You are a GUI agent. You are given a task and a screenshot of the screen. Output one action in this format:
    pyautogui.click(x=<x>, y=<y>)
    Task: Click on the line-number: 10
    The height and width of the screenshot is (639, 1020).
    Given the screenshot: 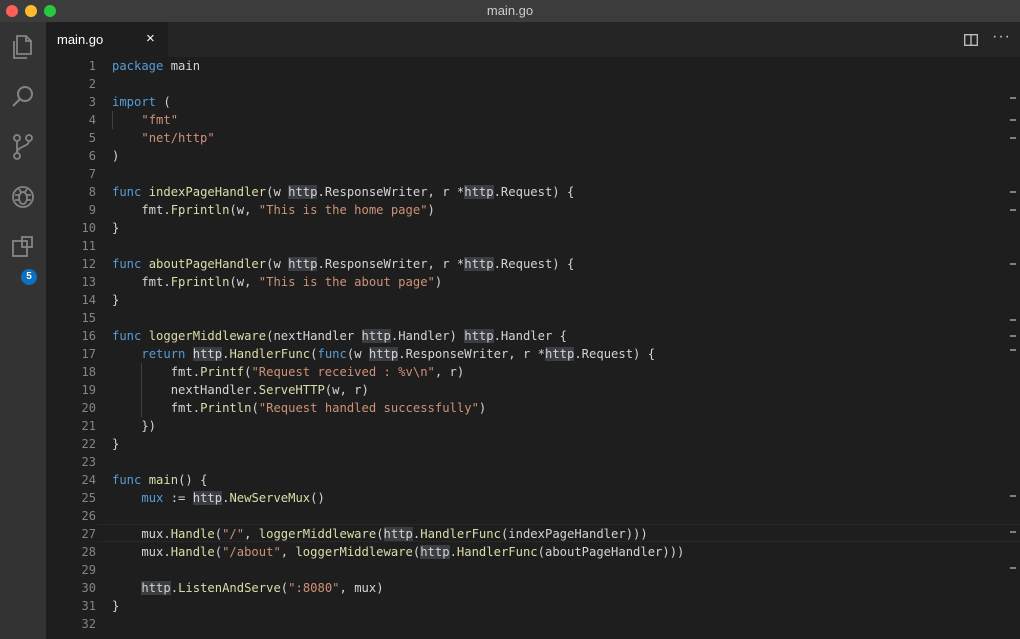 What is the action you would take?
    pyautogui.click(x=88, y=228)
    